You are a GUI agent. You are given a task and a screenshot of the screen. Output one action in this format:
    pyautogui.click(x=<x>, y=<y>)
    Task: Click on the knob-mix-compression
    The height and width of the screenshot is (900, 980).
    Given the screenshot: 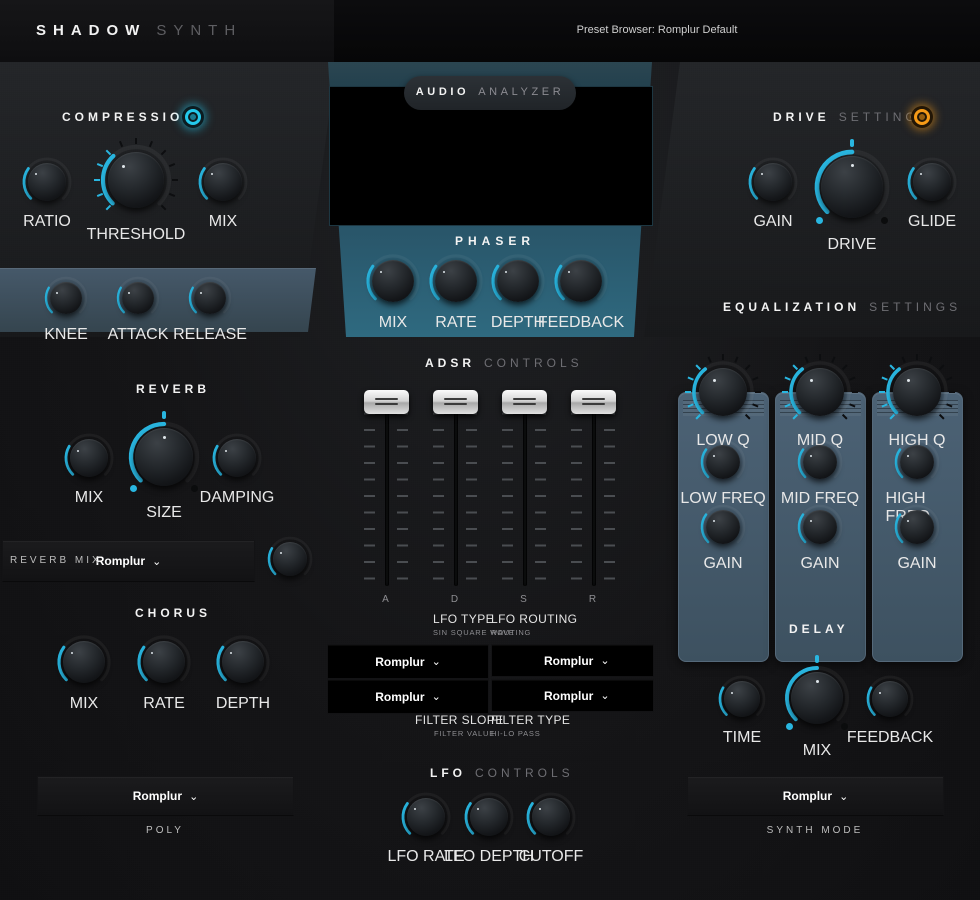 What is the action you would take?
    pyautogui.click(x=223, y=182)
    